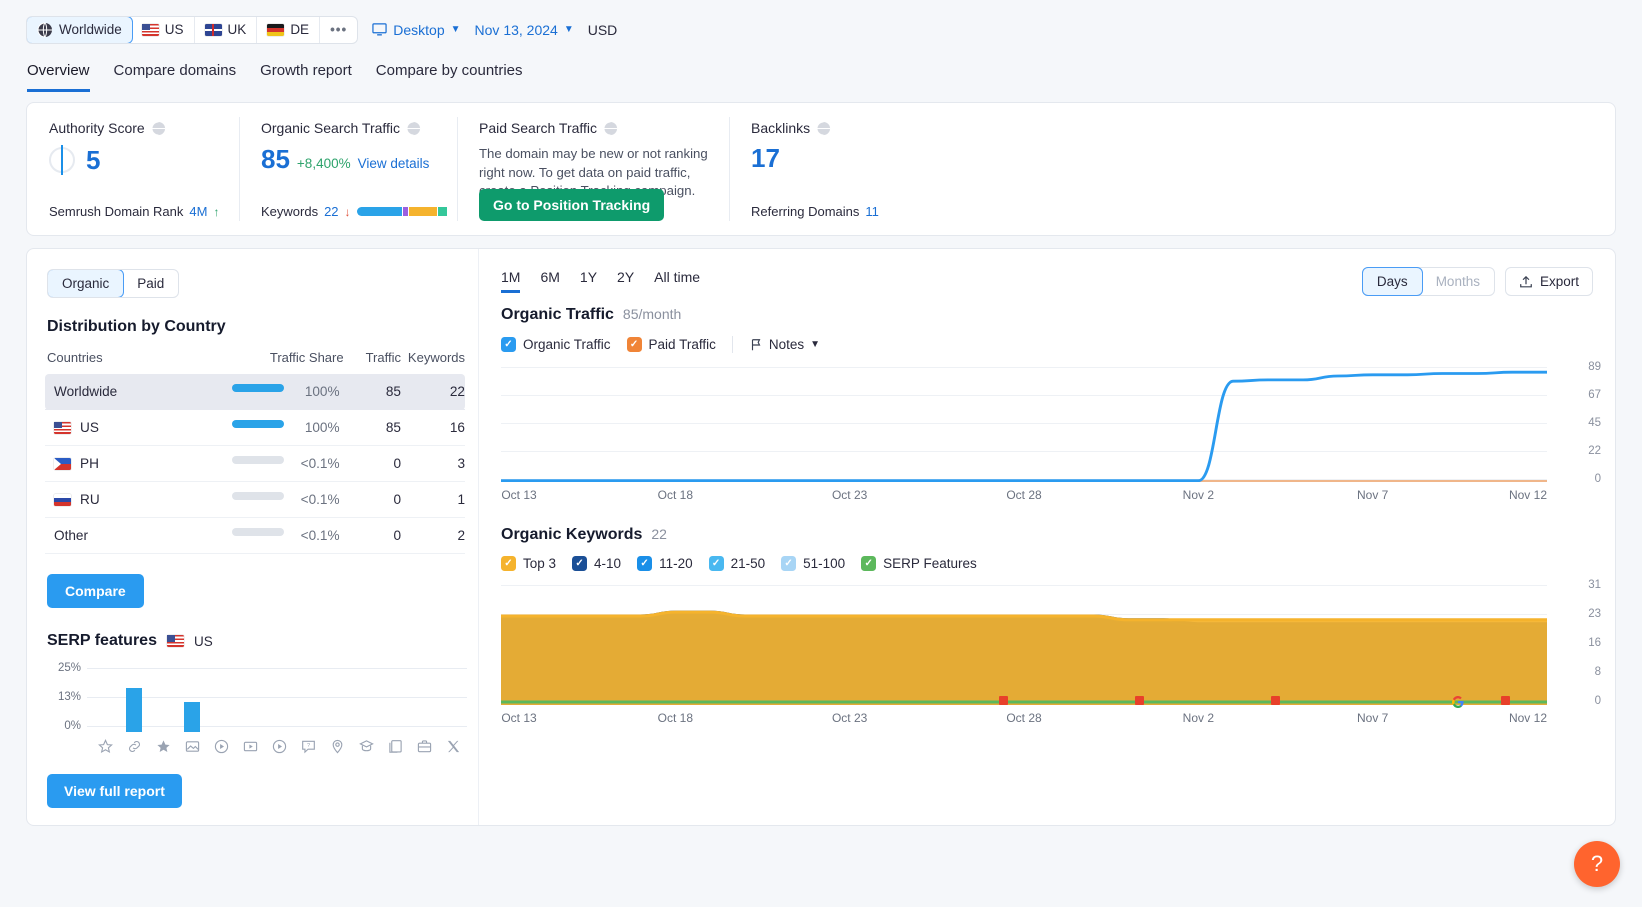 This screenshot has width=1642, height=907. I want to click on video-icon, so click(221, 746).